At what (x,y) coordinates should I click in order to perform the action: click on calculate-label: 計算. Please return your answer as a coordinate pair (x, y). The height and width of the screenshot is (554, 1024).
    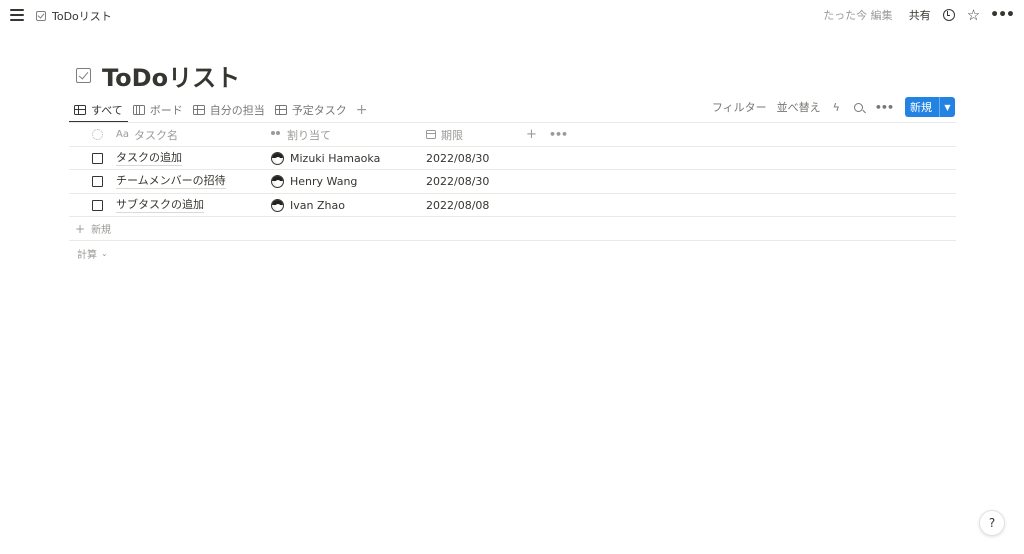
    Looking at the image, I should click on (87, 255).